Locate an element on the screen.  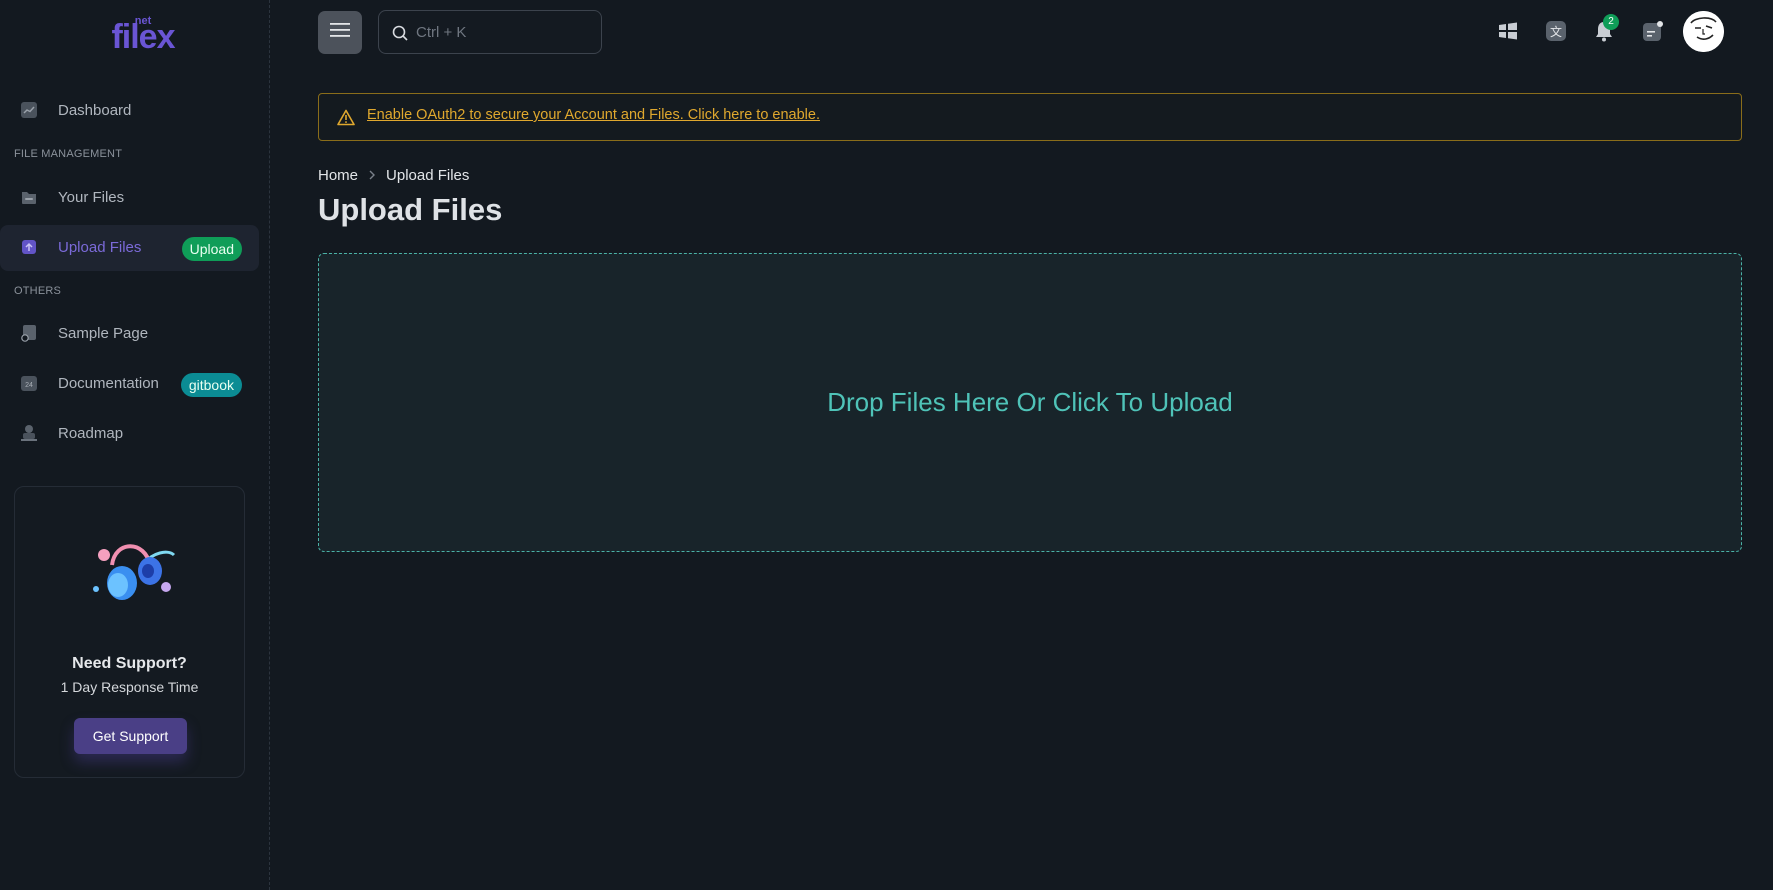
support-title: Need Support? is located at coordinates (129, 663).